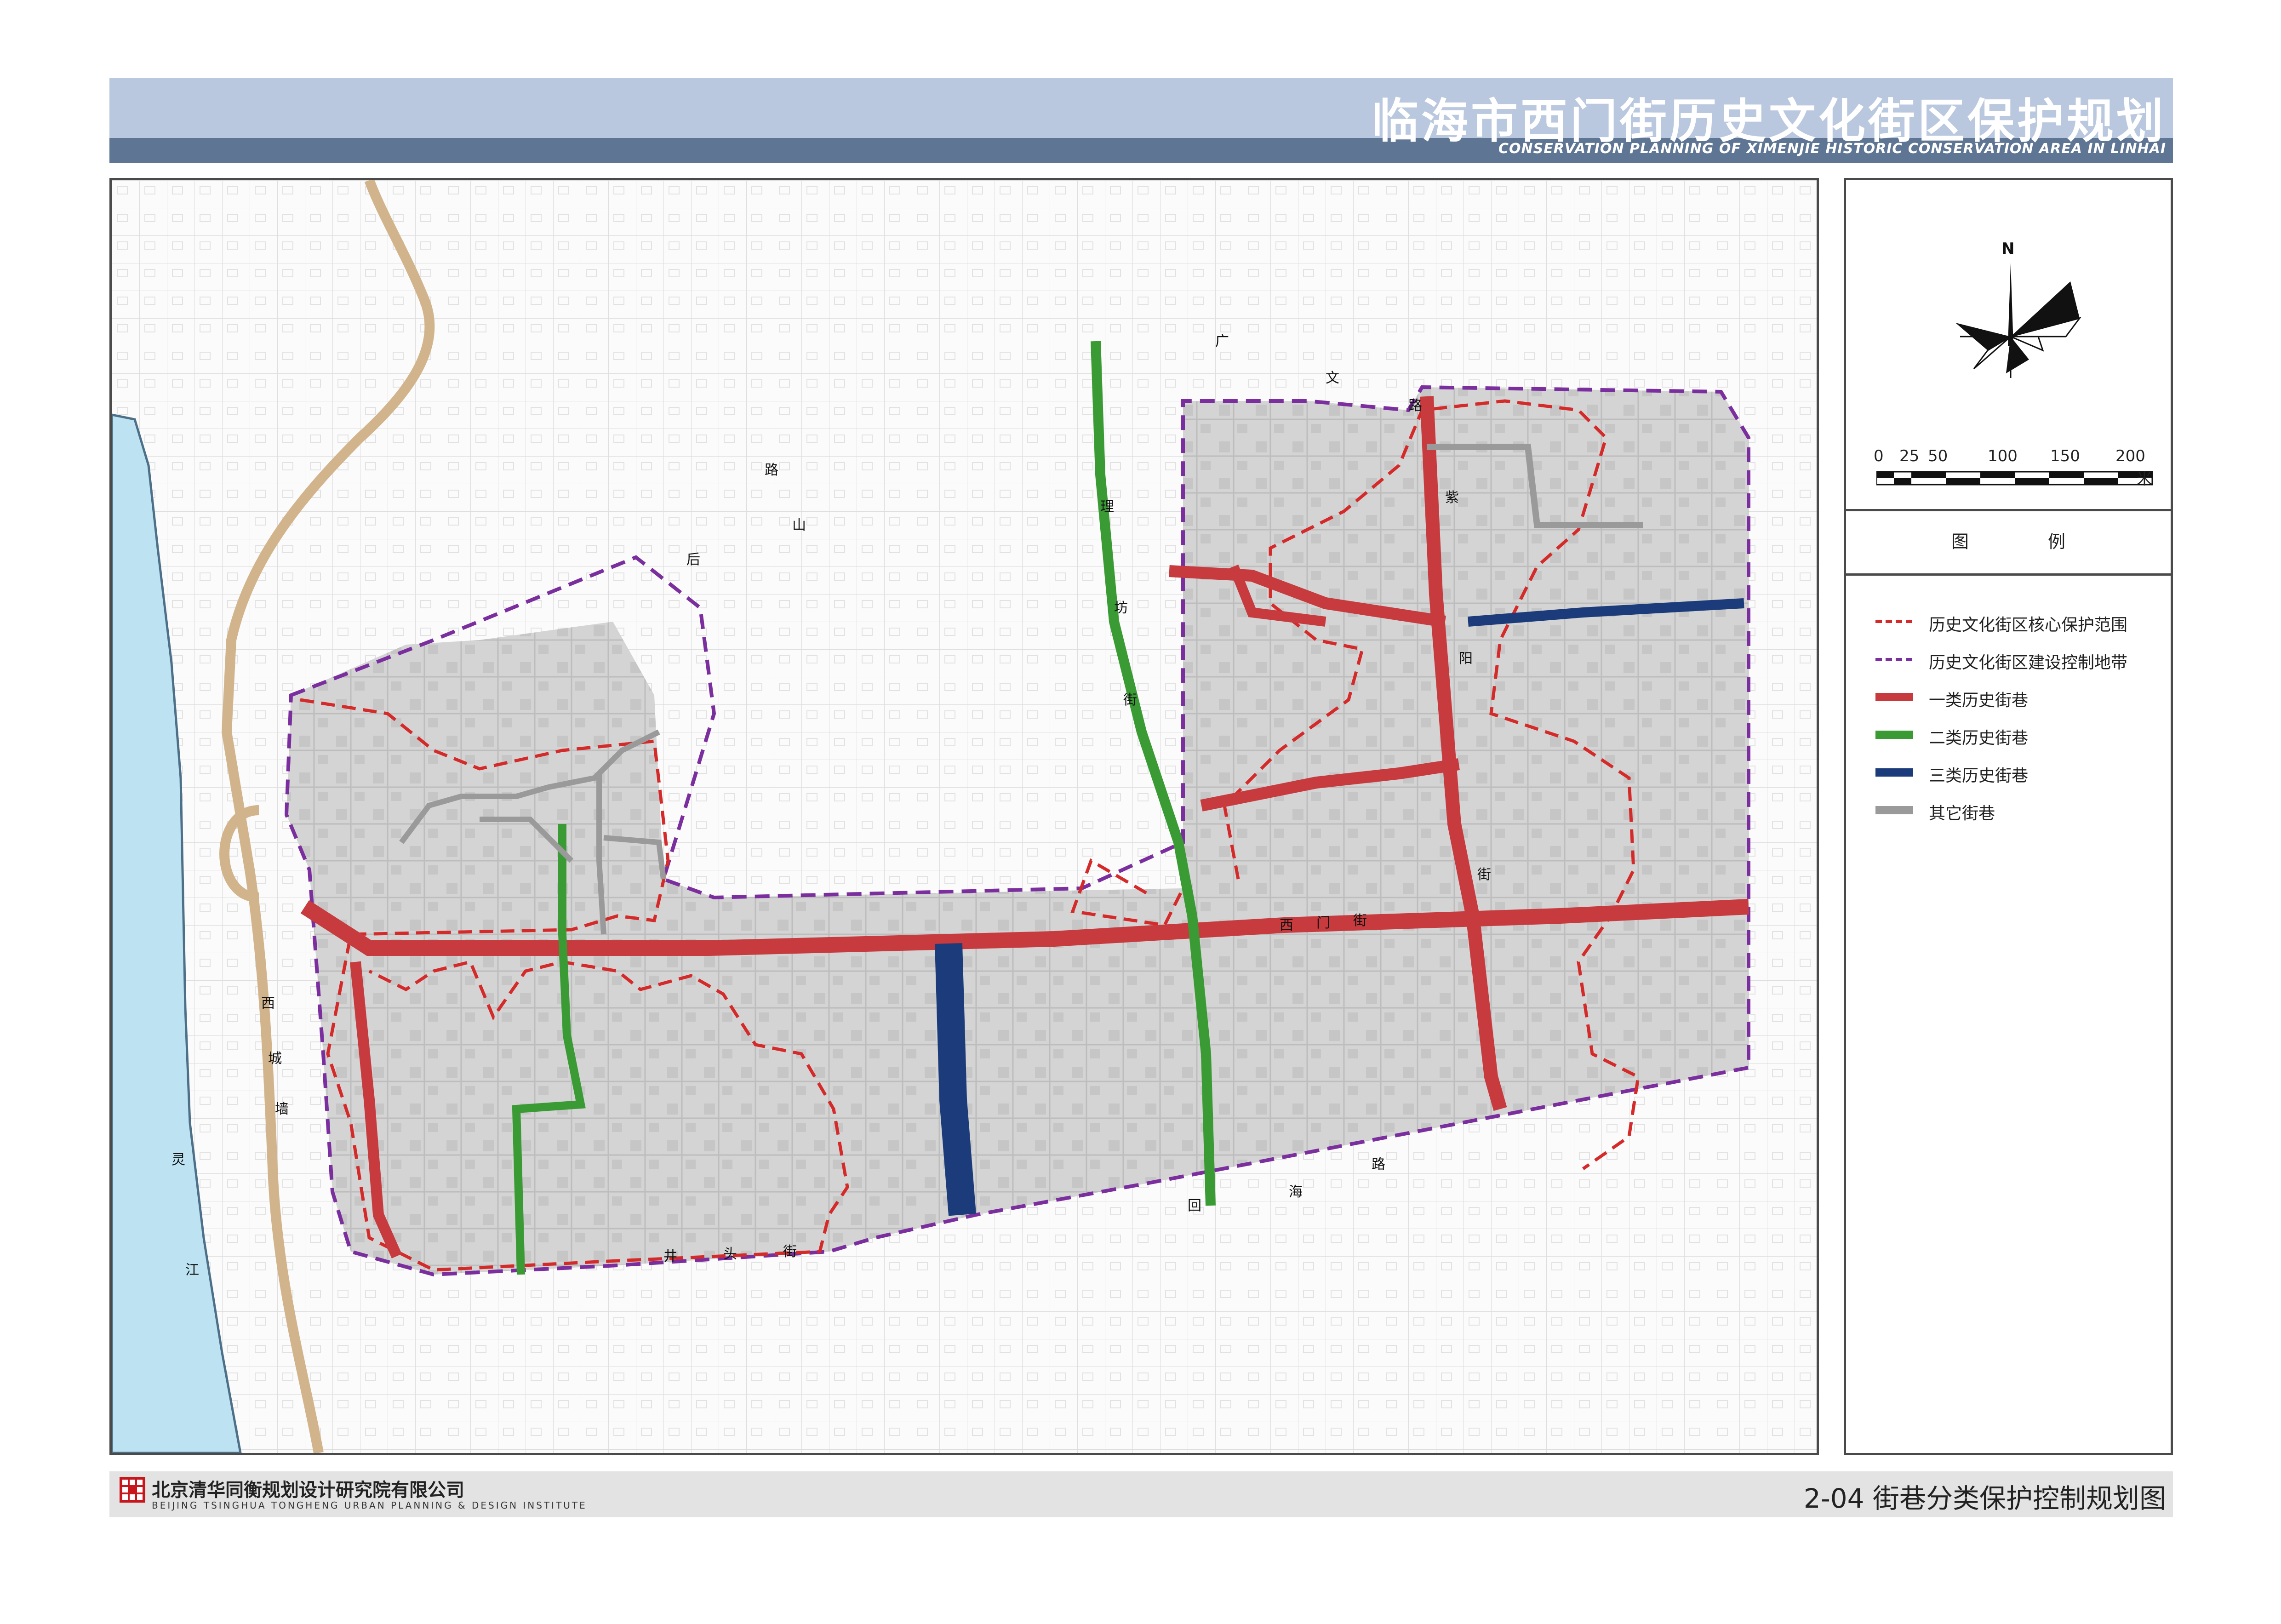 This screenshot has height=1624, width=2281. Describe the element at coordinates (2003, 456) in the screenshot. I see `scale-tick-100: 100` at that location.